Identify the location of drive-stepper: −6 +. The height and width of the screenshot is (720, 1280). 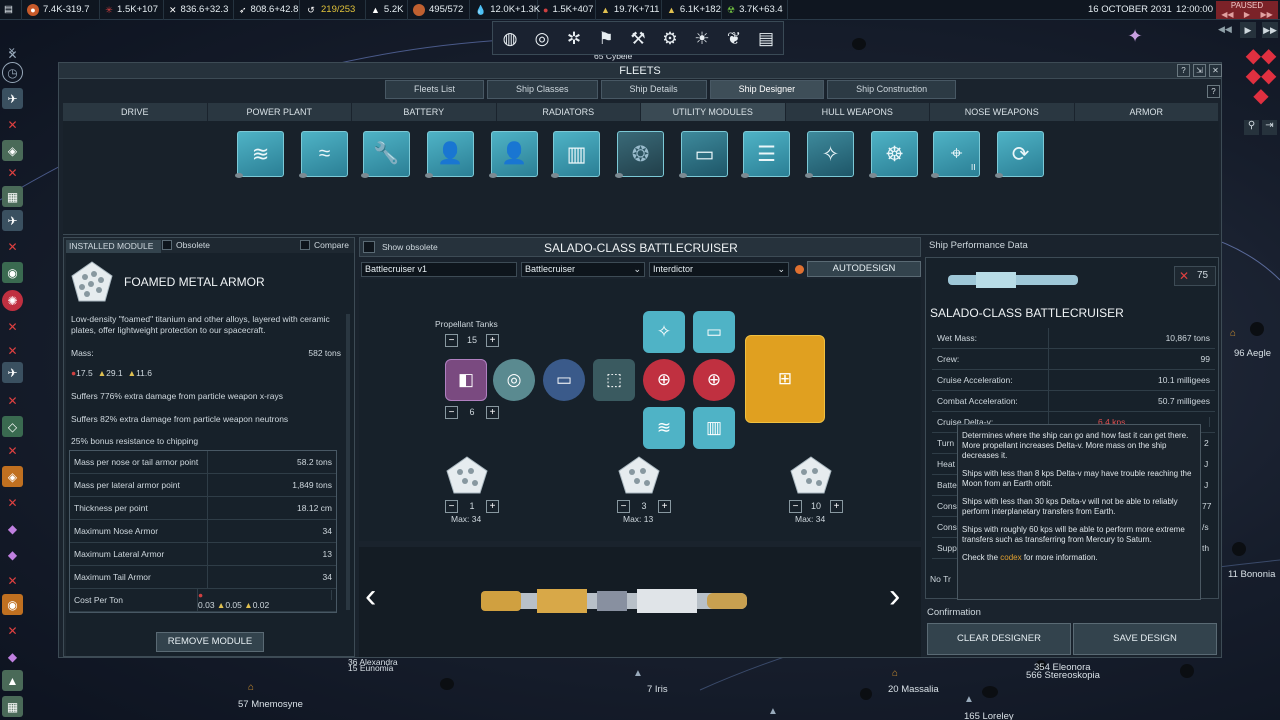
(472, 412).